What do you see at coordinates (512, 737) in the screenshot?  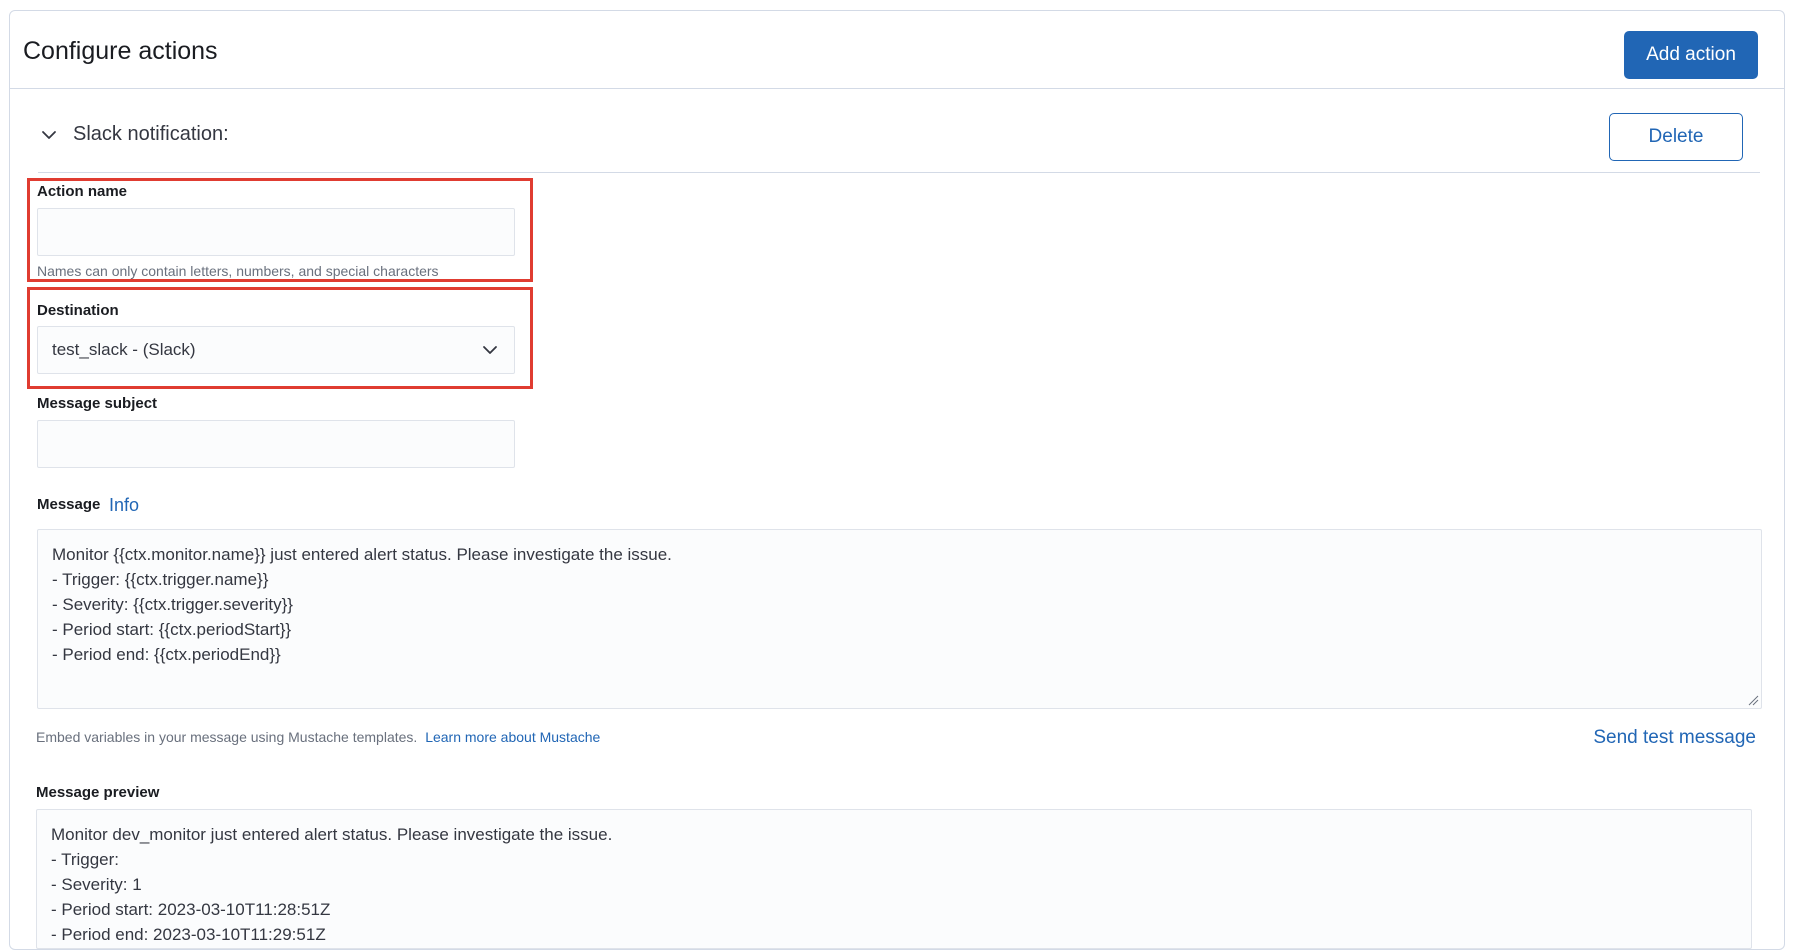 I see `learn-more-mustache-link: Learn more about Mustache` at bounding box center [512, 737].